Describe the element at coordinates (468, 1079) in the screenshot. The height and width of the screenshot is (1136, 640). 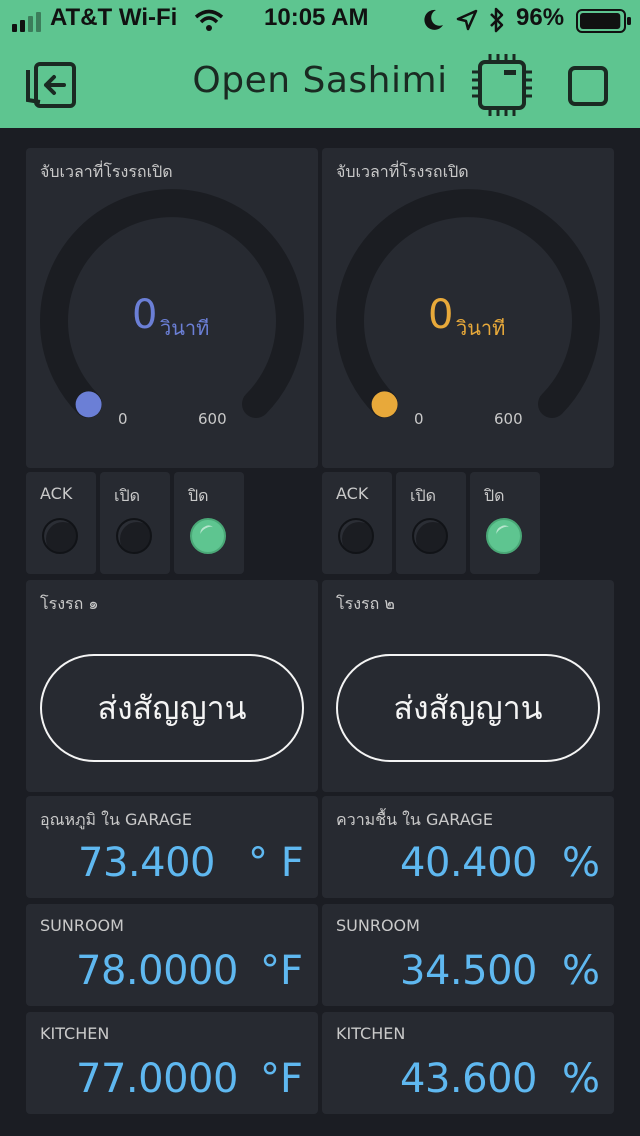
I see `reading-value: 43.600` at that location.